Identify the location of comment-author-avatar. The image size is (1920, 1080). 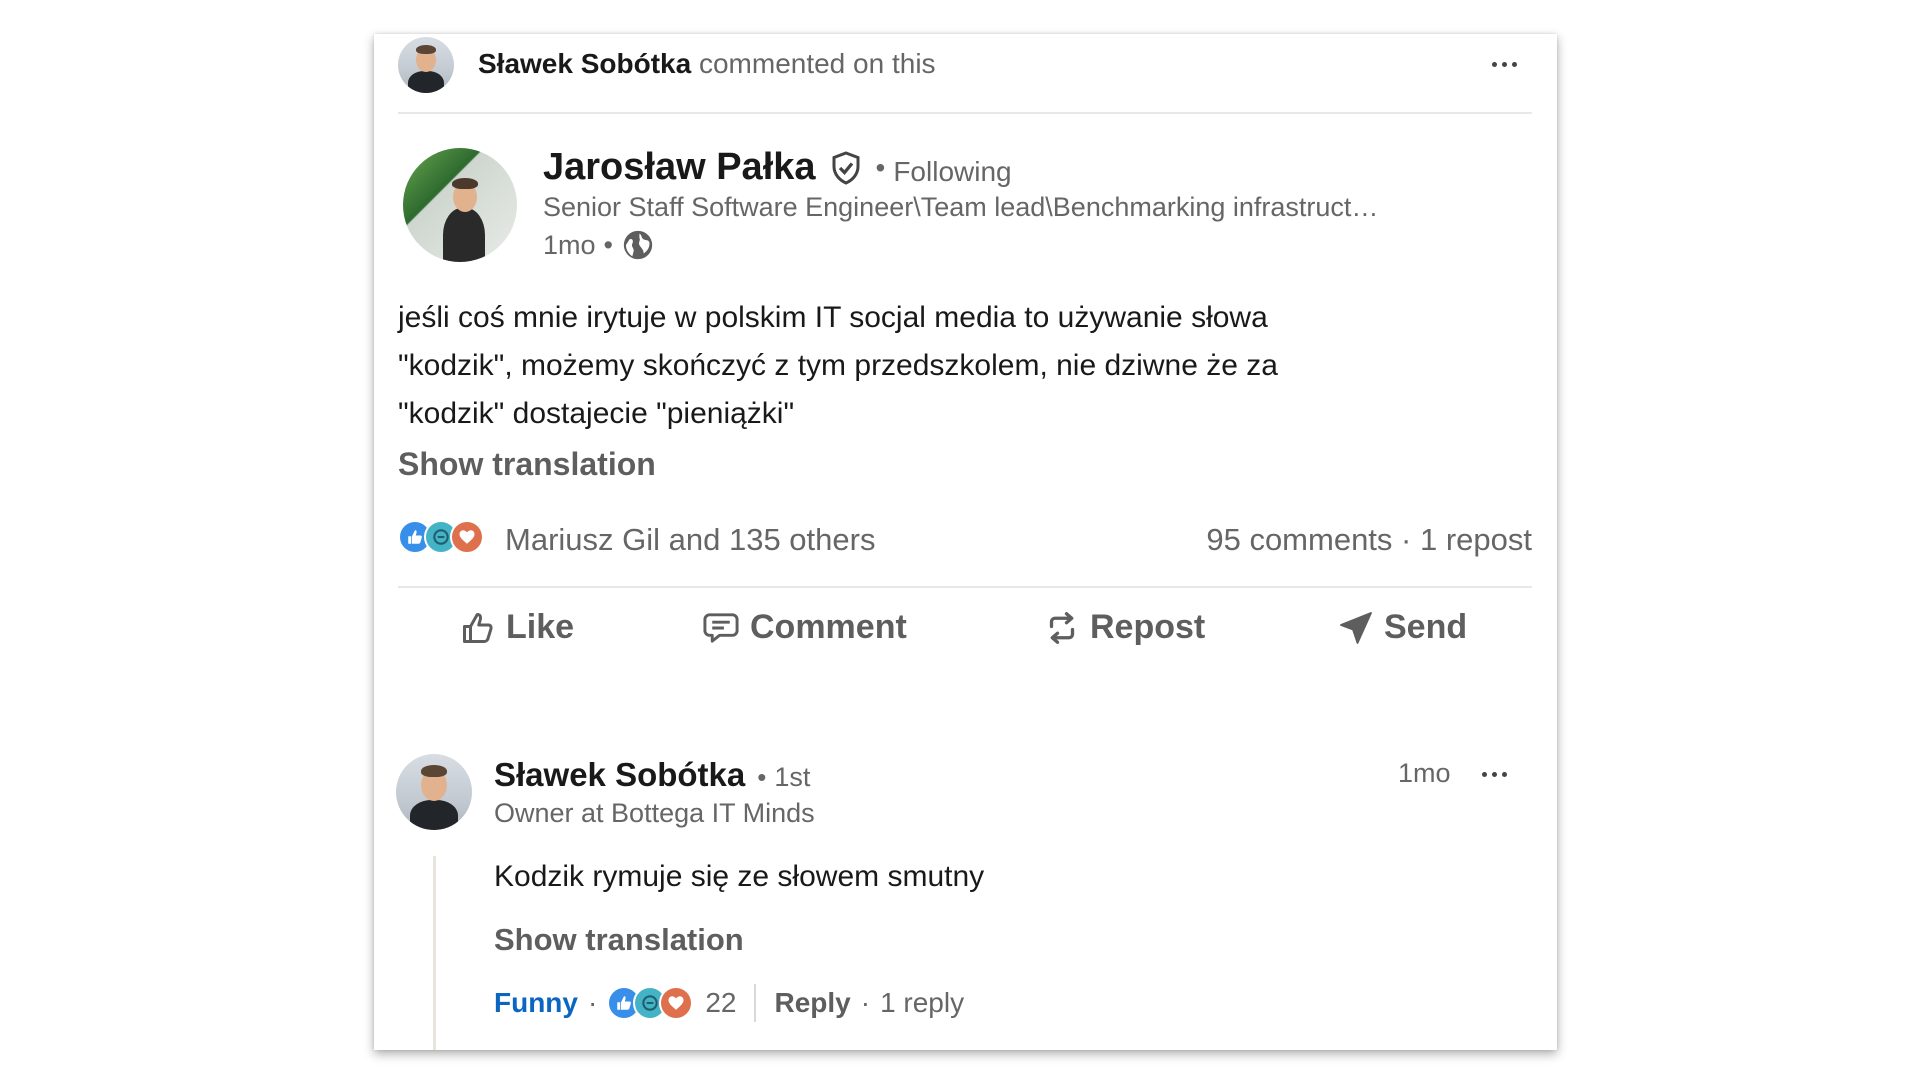
(434, 792).